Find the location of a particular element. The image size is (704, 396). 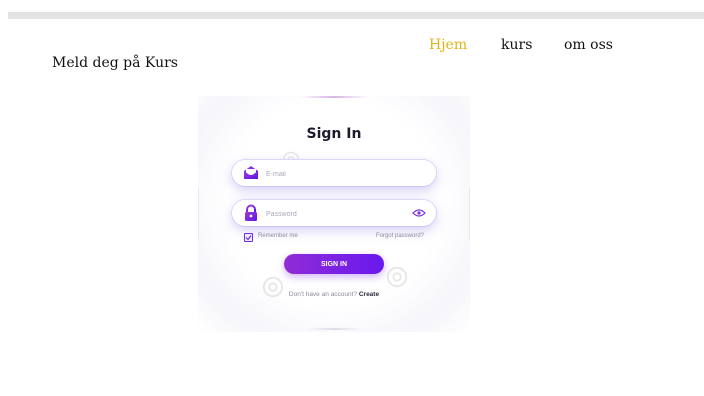

password-input is located at coordinates (336, 214).